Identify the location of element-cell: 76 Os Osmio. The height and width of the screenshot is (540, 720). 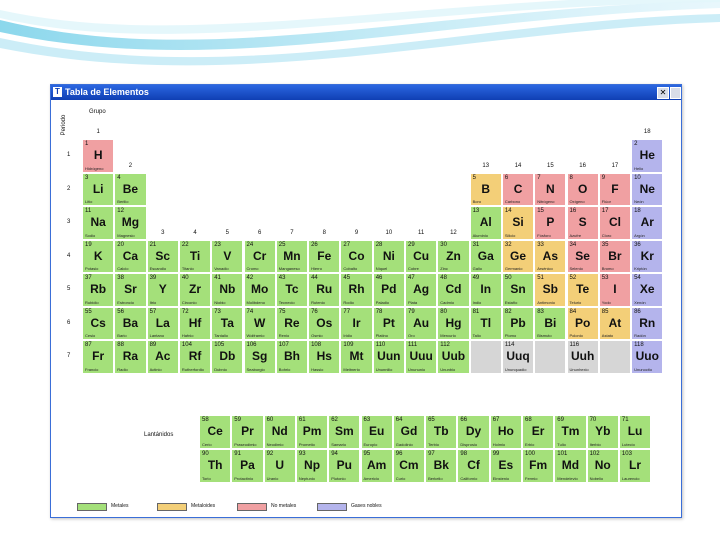
(324, 323).